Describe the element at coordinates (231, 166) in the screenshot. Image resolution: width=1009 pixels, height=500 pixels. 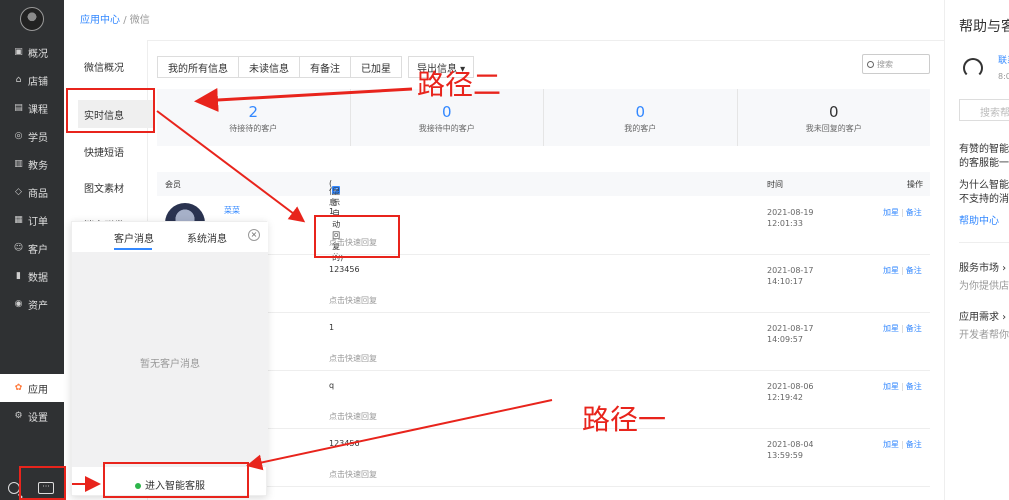
I see `arrow-realtime-to-quick-reply` at that location.